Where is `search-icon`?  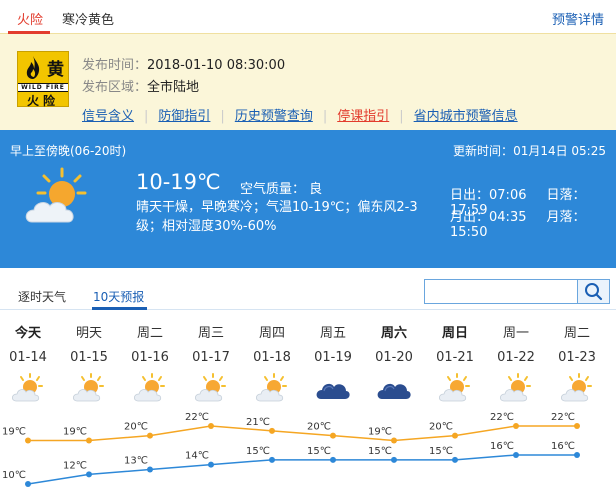 search-icon is located at coordinates (594, 292).